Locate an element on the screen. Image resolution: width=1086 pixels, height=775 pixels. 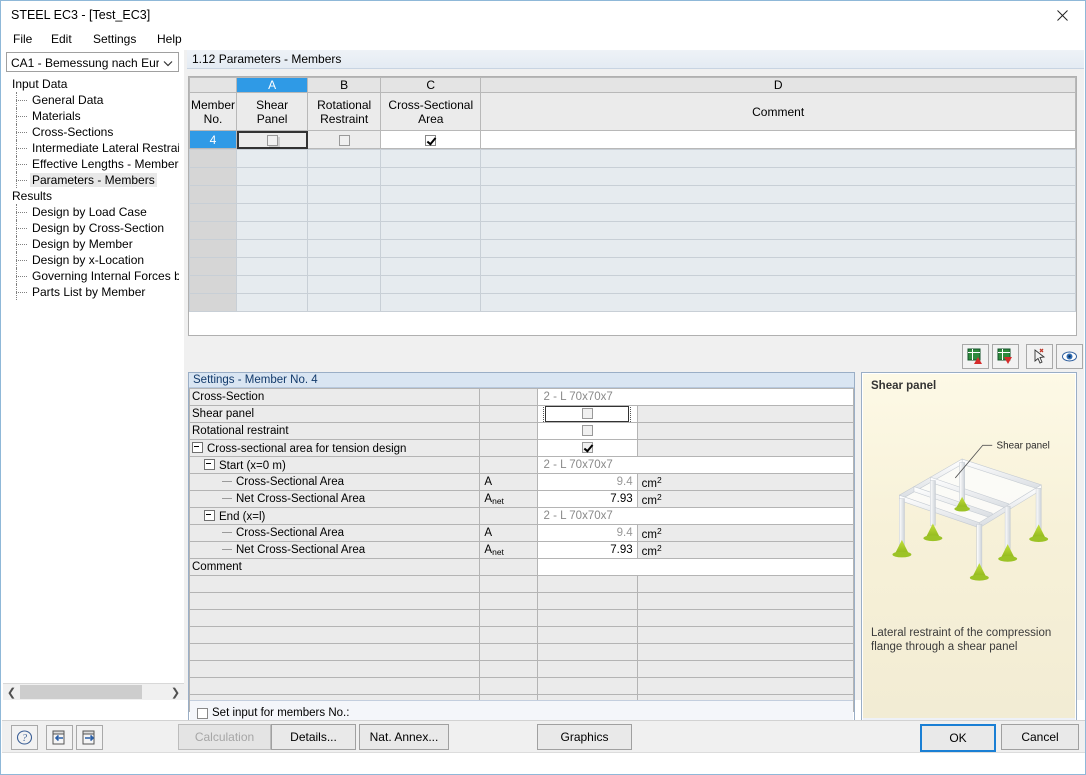
export-button is located at coordinates (89, 737).